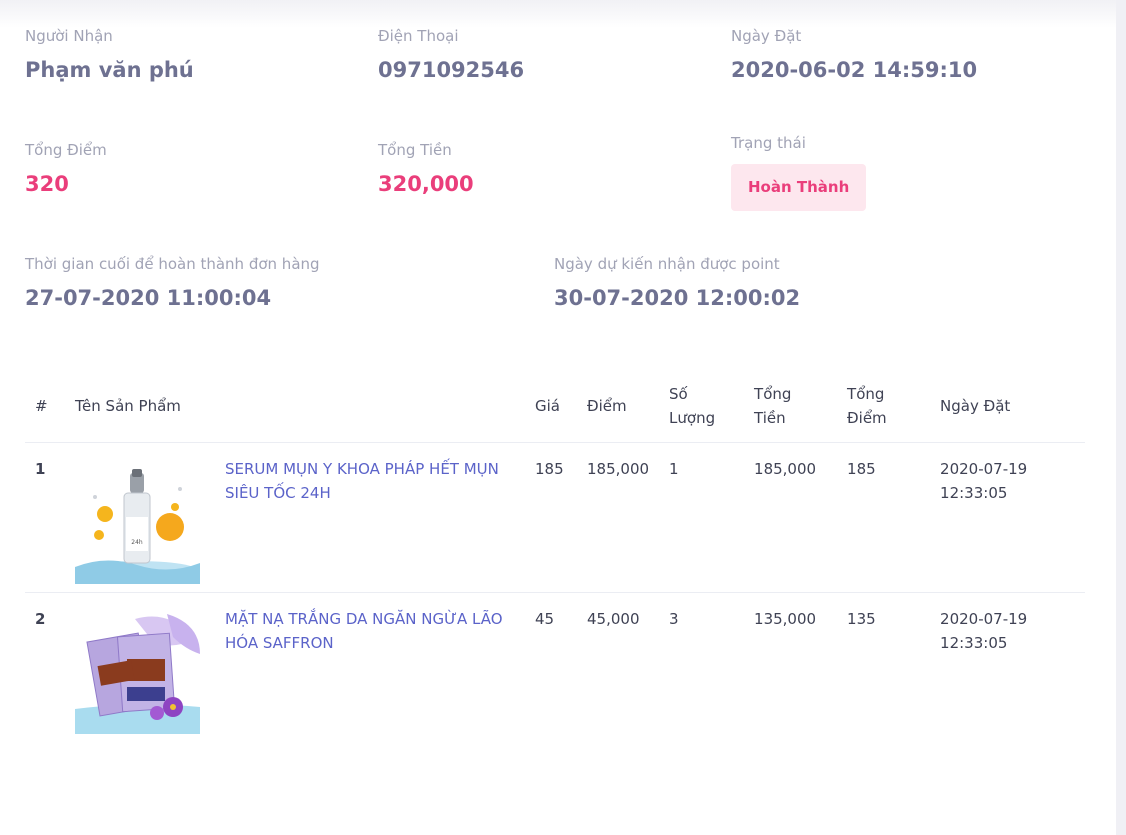 This screenshot has height=835, width=1126. What do you see at coordinates (109, 54) in the screenshot?
I see `recipient-field: Người Nhận Phạm văn phú` at bounding box center [109, 54].